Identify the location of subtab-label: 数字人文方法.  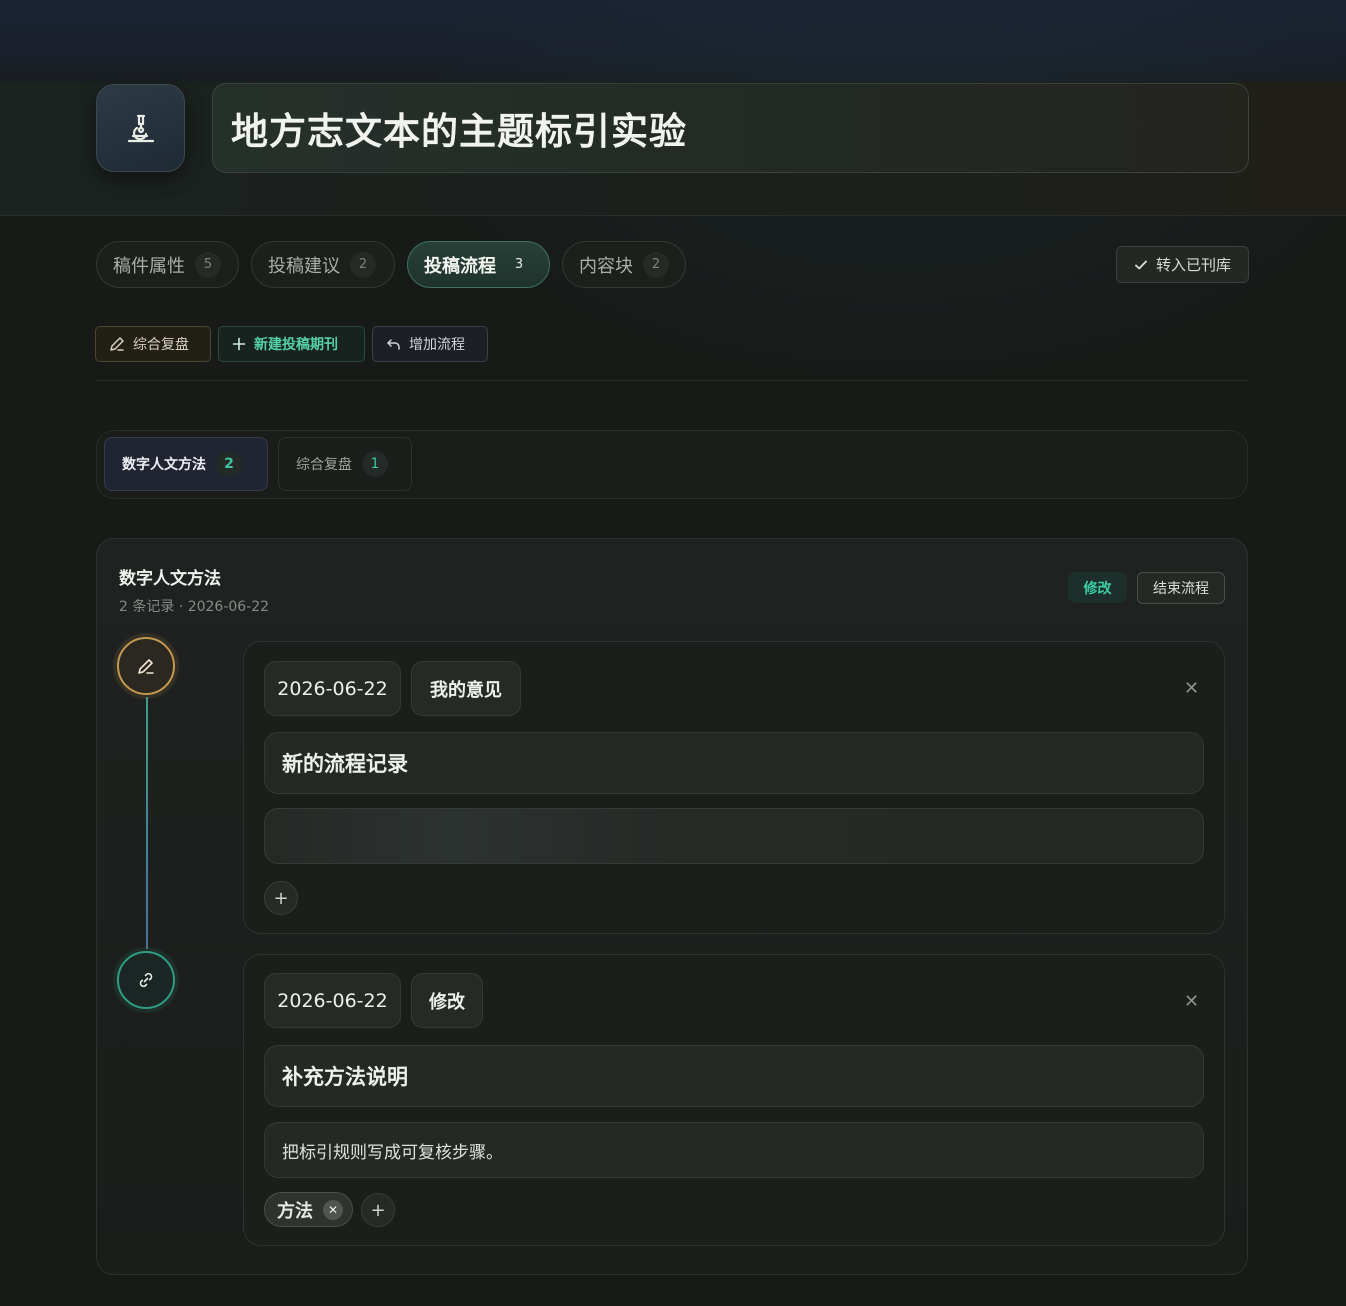
(164, 465).